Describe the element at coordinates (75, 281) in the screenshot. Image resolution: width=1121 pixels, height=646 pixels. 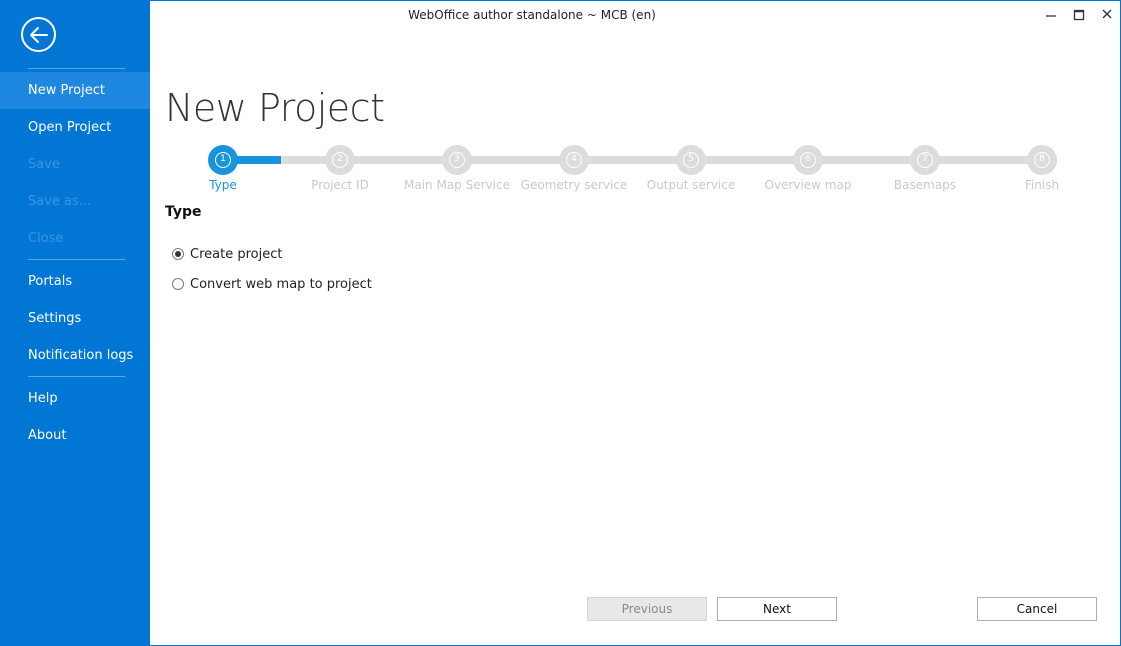
I see `sidebar-item-portals: Portals` at that location.